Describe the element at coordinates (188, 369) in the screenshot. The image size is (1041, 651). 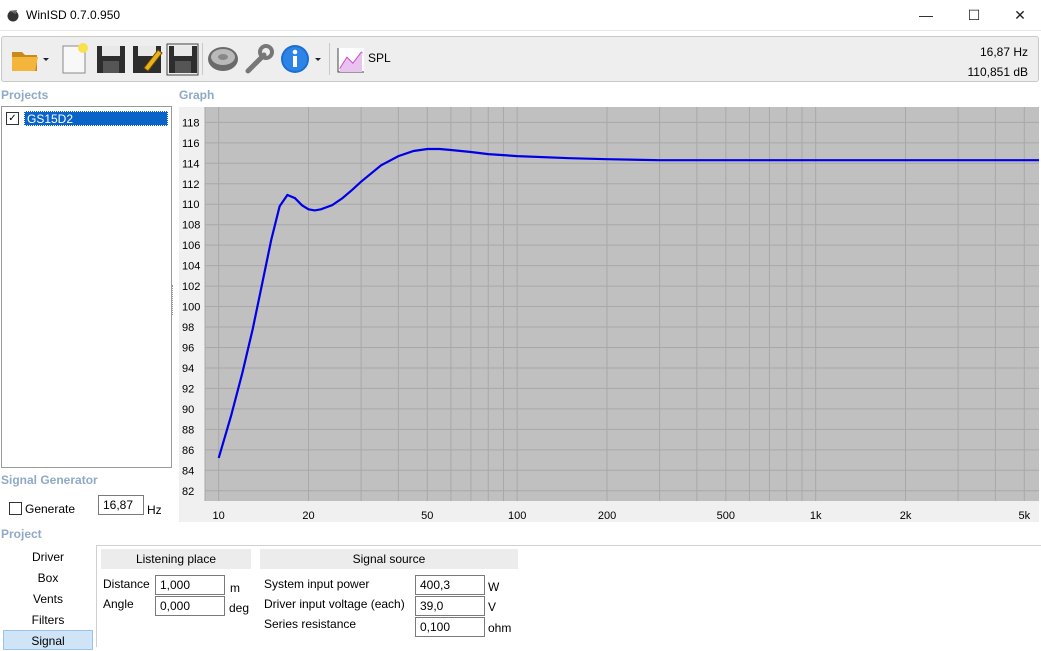
I see `y-tick-label: 94` at that location.